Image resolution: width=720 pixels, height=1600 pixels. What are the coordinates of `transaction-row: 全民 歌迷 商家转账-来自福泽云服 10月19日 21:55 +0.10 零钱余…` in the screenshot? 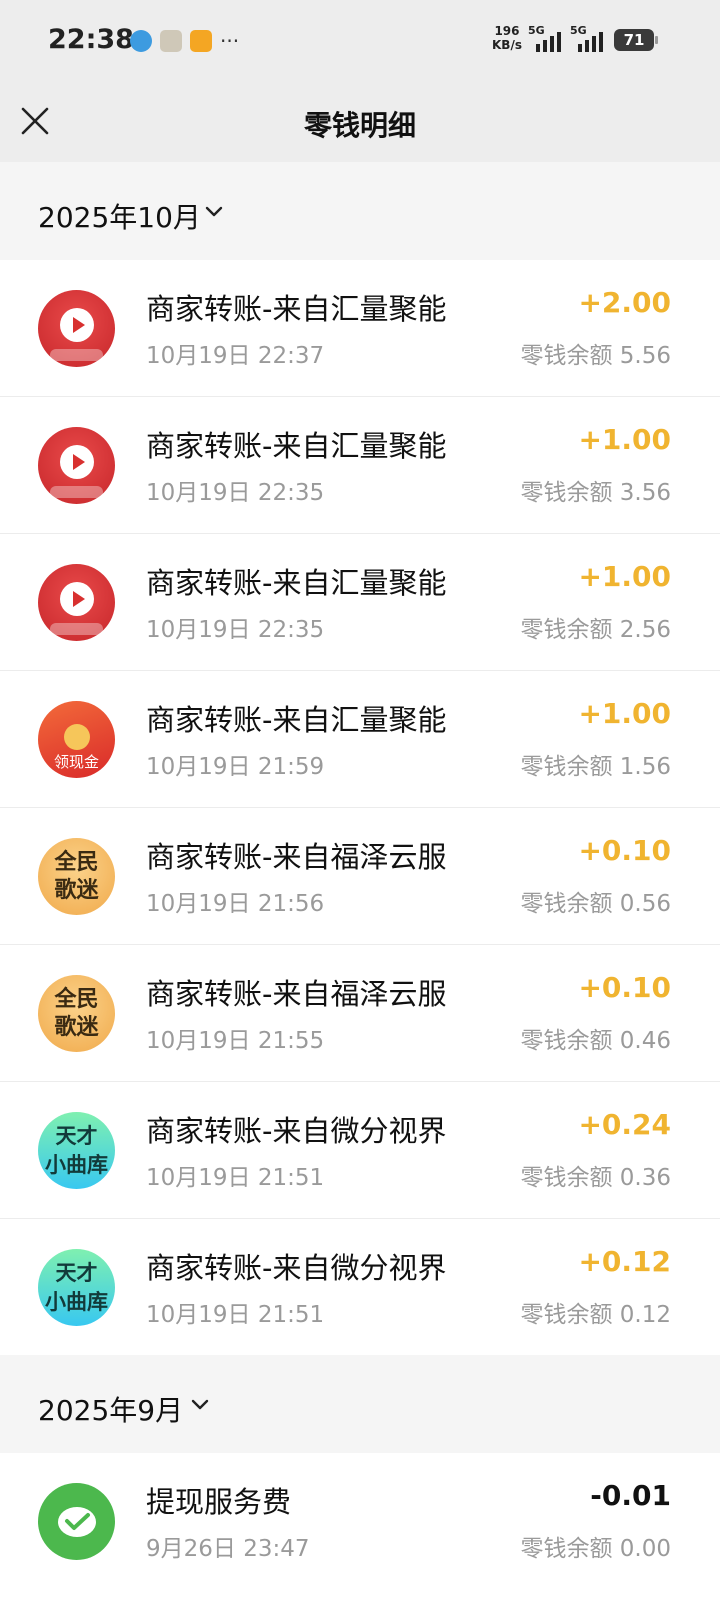 It's located at (360, 1013).